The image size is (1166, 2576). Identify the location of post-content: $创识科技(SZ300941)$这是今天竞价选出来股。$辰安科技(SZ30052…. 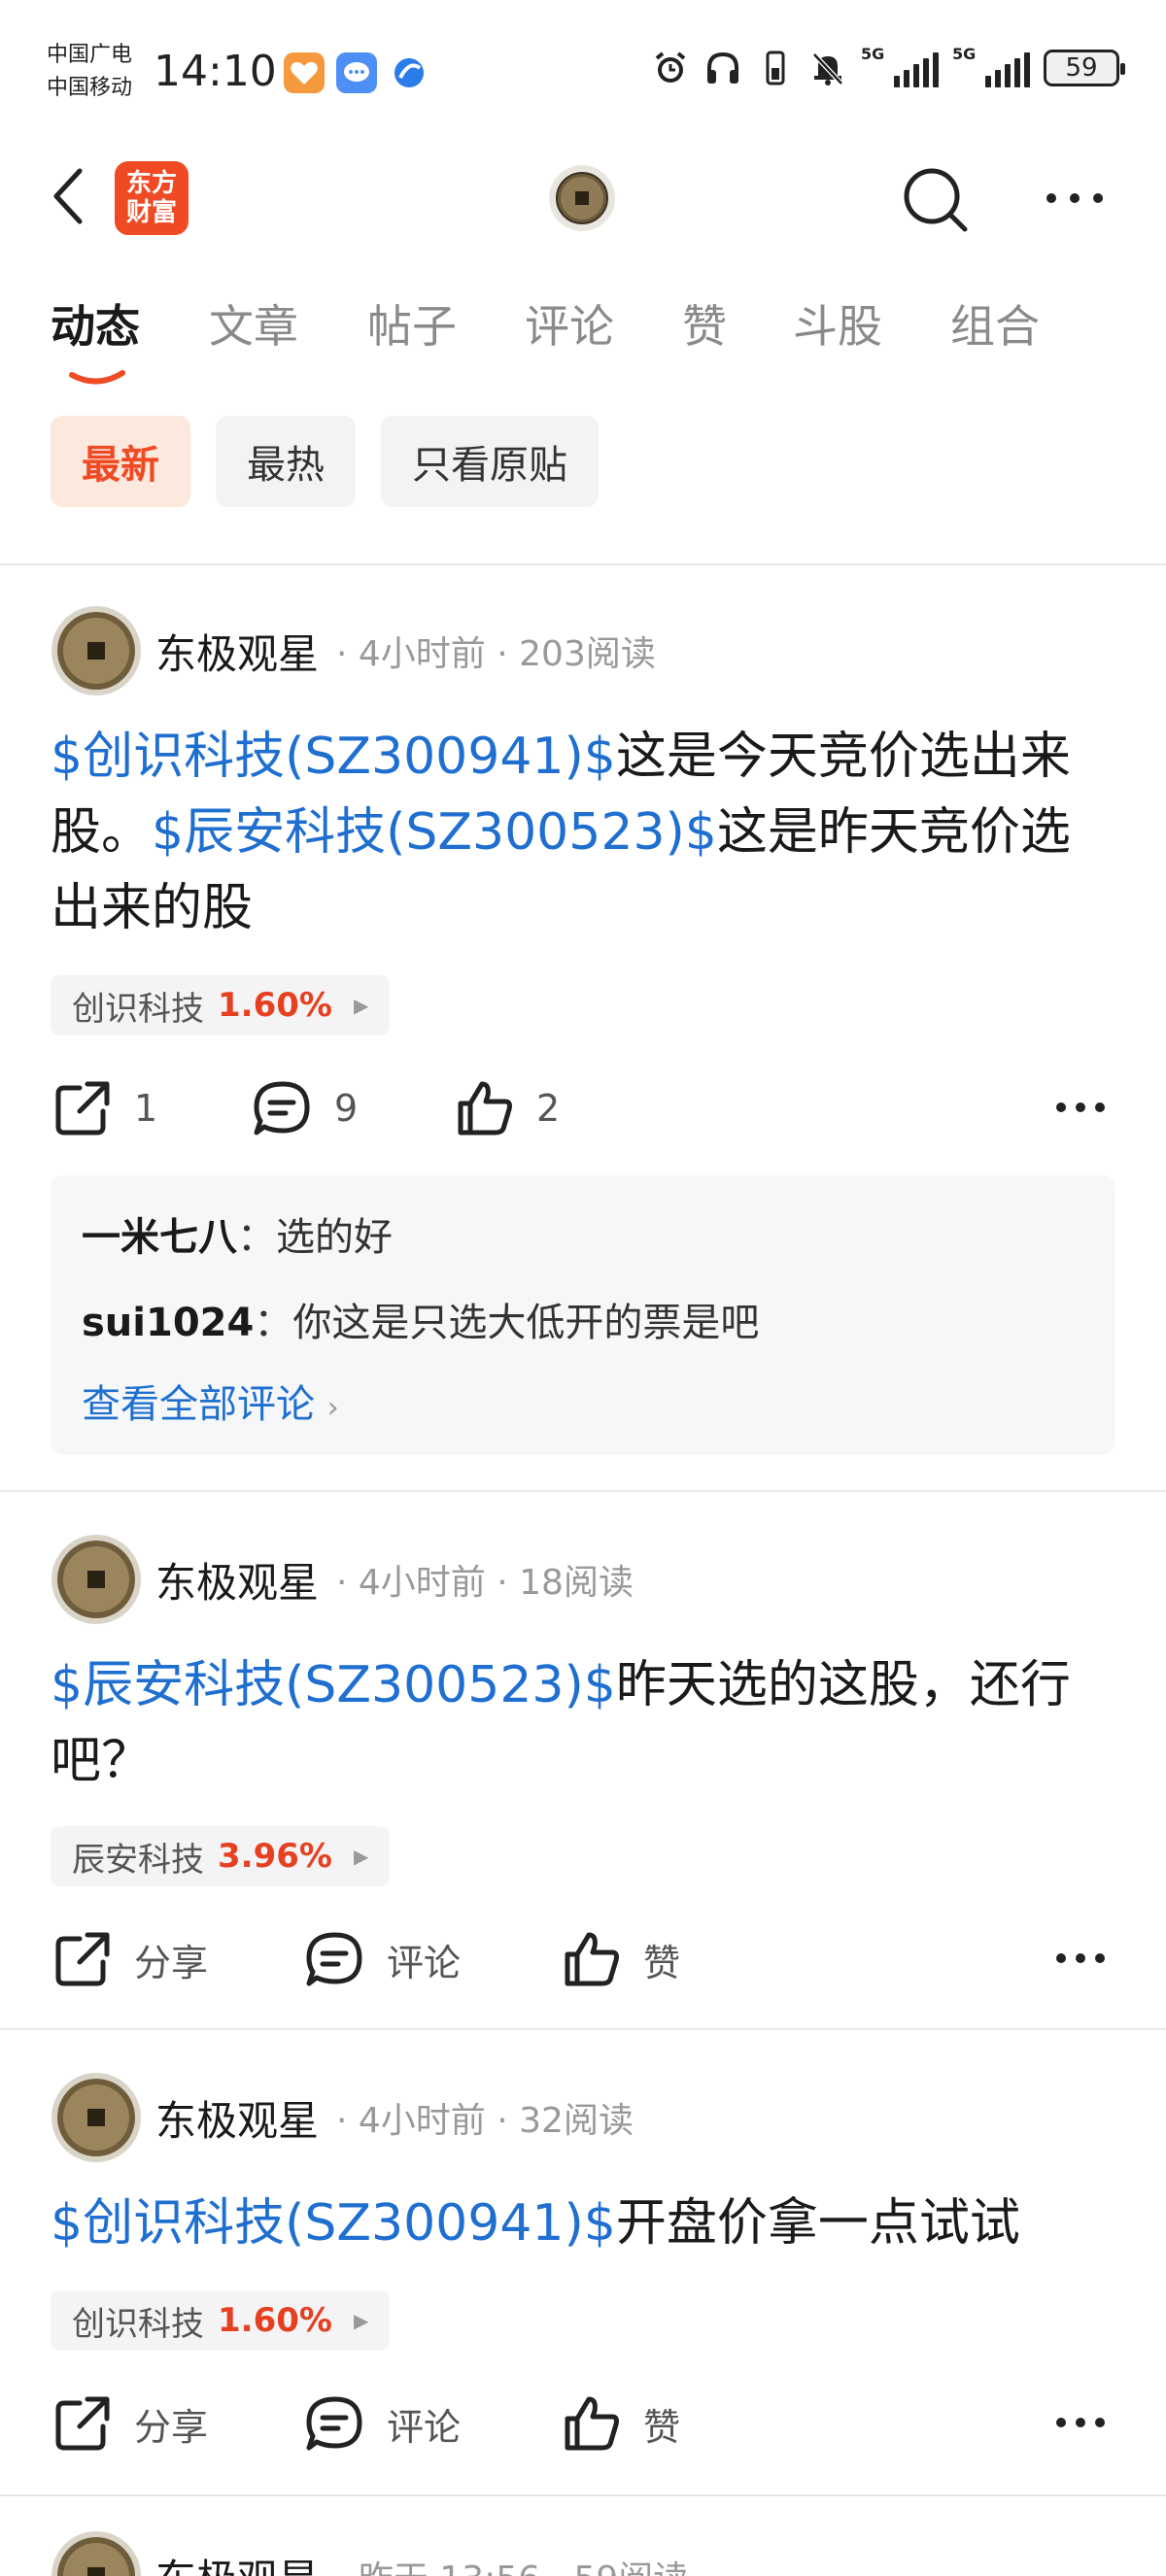
(585, 832).